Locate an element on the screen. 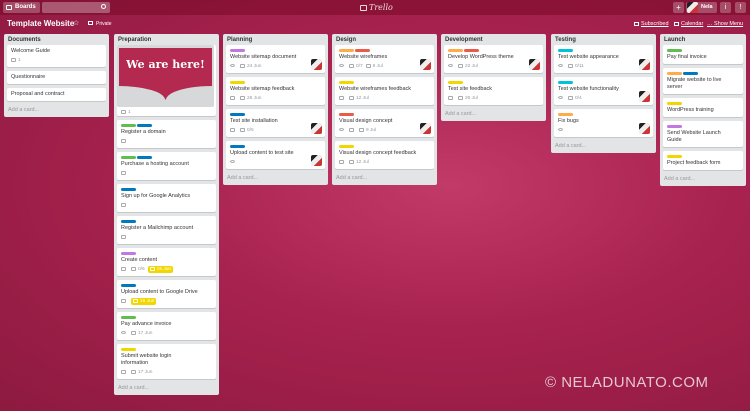 This screenshot has height=411, width=750. trello-logo: Trello is located at coordinates (376, 7).